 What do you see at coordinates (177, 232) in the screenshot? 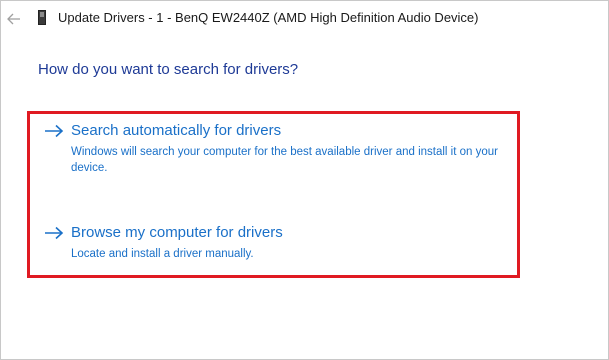
I see `option-title: Browse my computer for drivers` at bounding box center [177, 232].